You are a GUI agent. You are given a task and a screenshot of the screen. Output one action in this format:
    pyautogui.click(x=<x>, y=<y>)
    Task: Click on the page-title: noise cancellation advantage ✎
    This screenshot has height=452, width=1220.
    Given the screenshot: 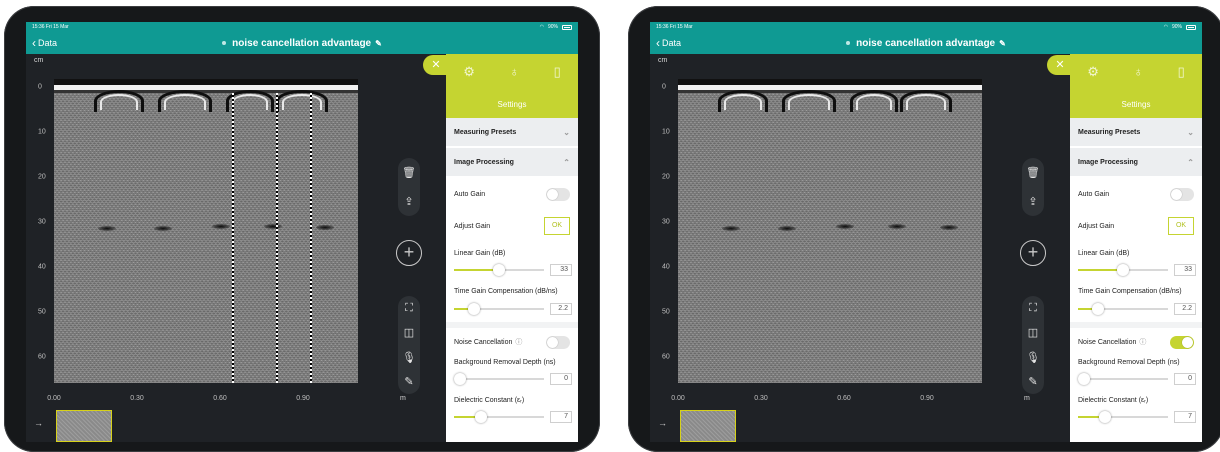 What is the action you would take?
    pyautogui.click(x=302, y=43)
    